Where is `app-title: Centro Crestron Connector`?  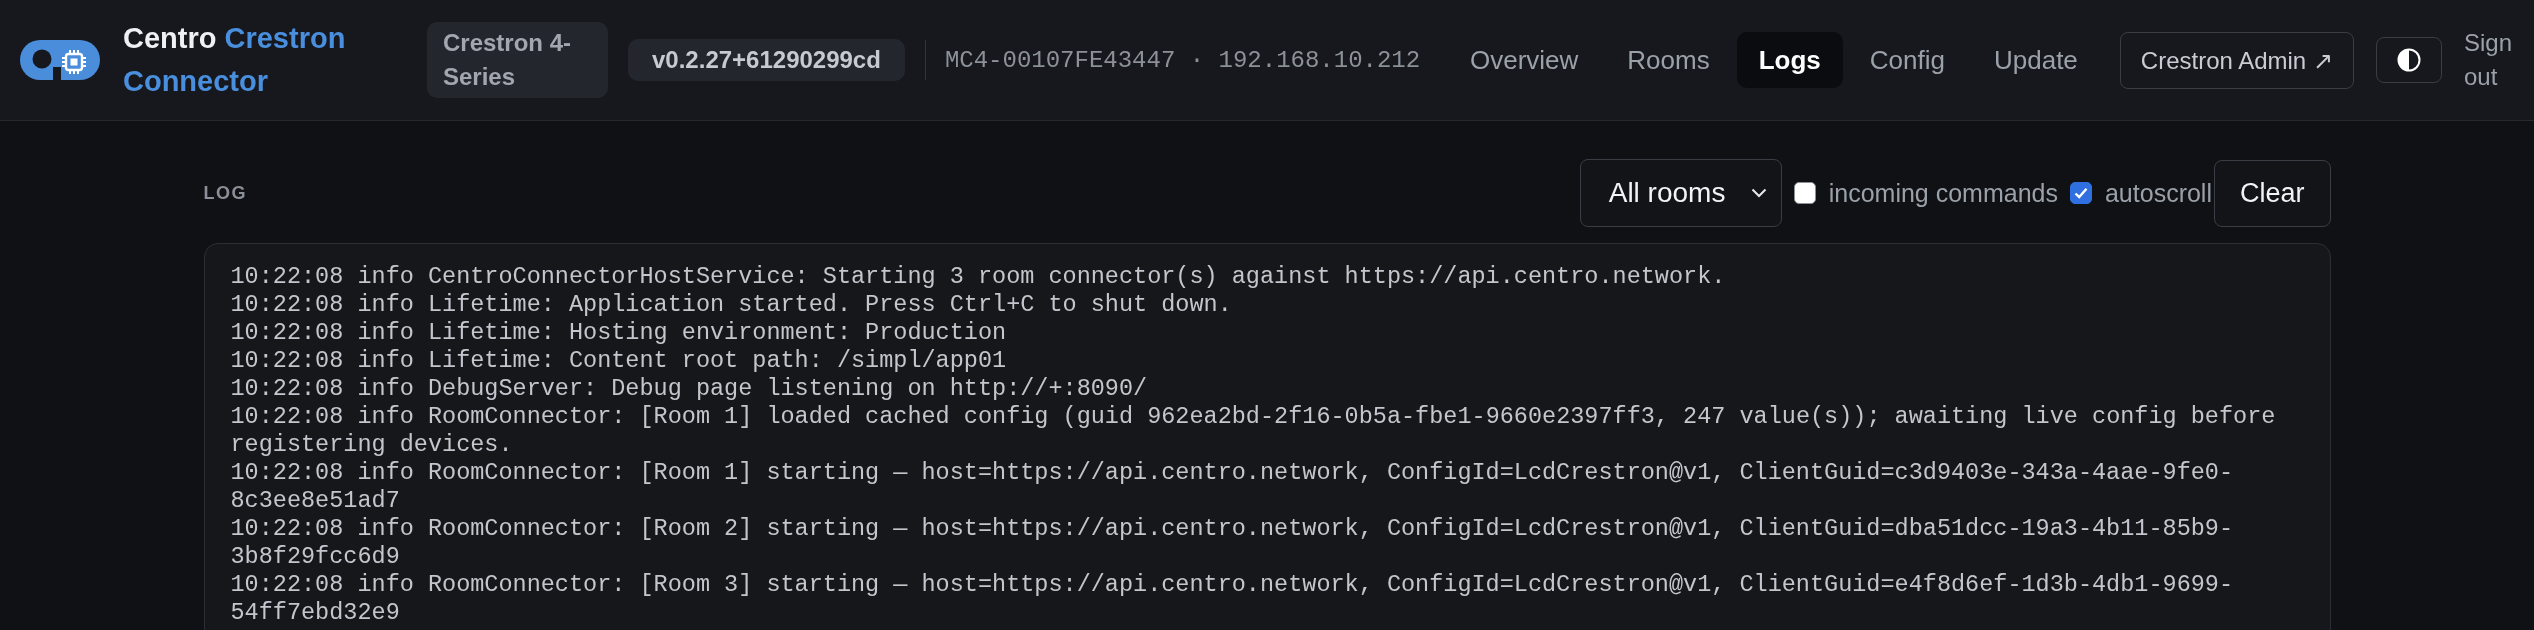 app-title: Centro Crestron Connector is located at coordinates (235, 60).